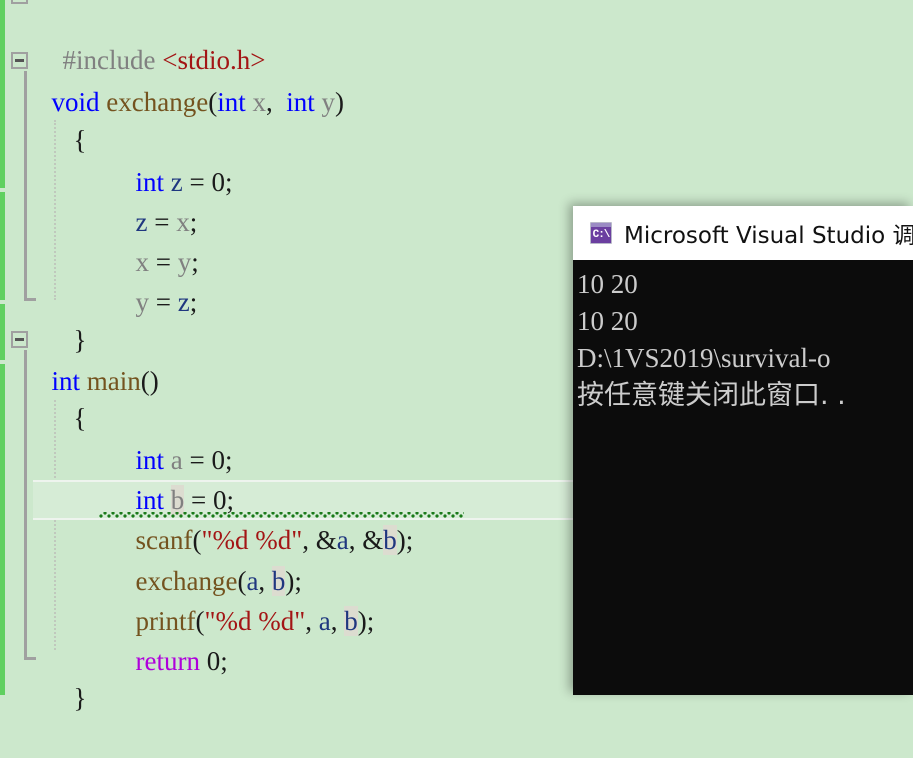  What do you see at coordinates (704, 358) in the screenshot?
I see `console-output-line: D:\1VS2019\survival-o` at bounding box center [704, 358].